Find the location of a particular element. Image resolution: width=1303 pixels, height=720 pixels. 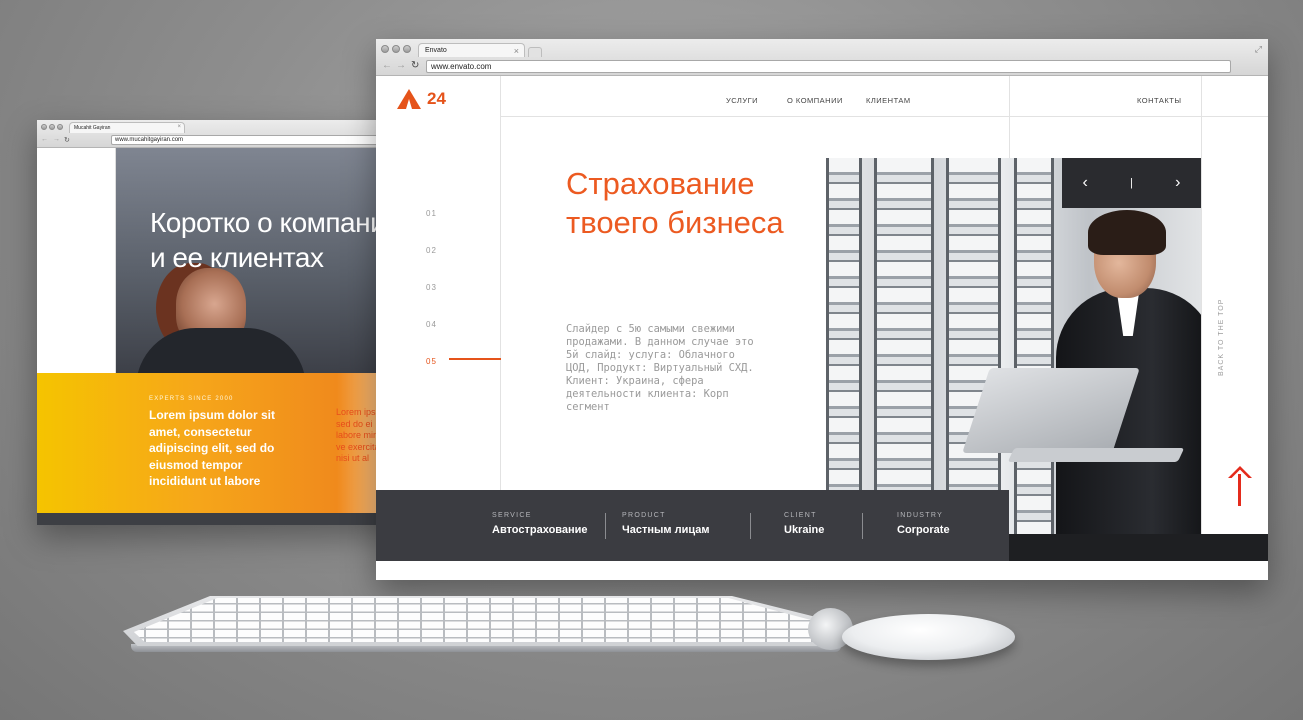

photo-woman-body is located at coordinates (221, 350).